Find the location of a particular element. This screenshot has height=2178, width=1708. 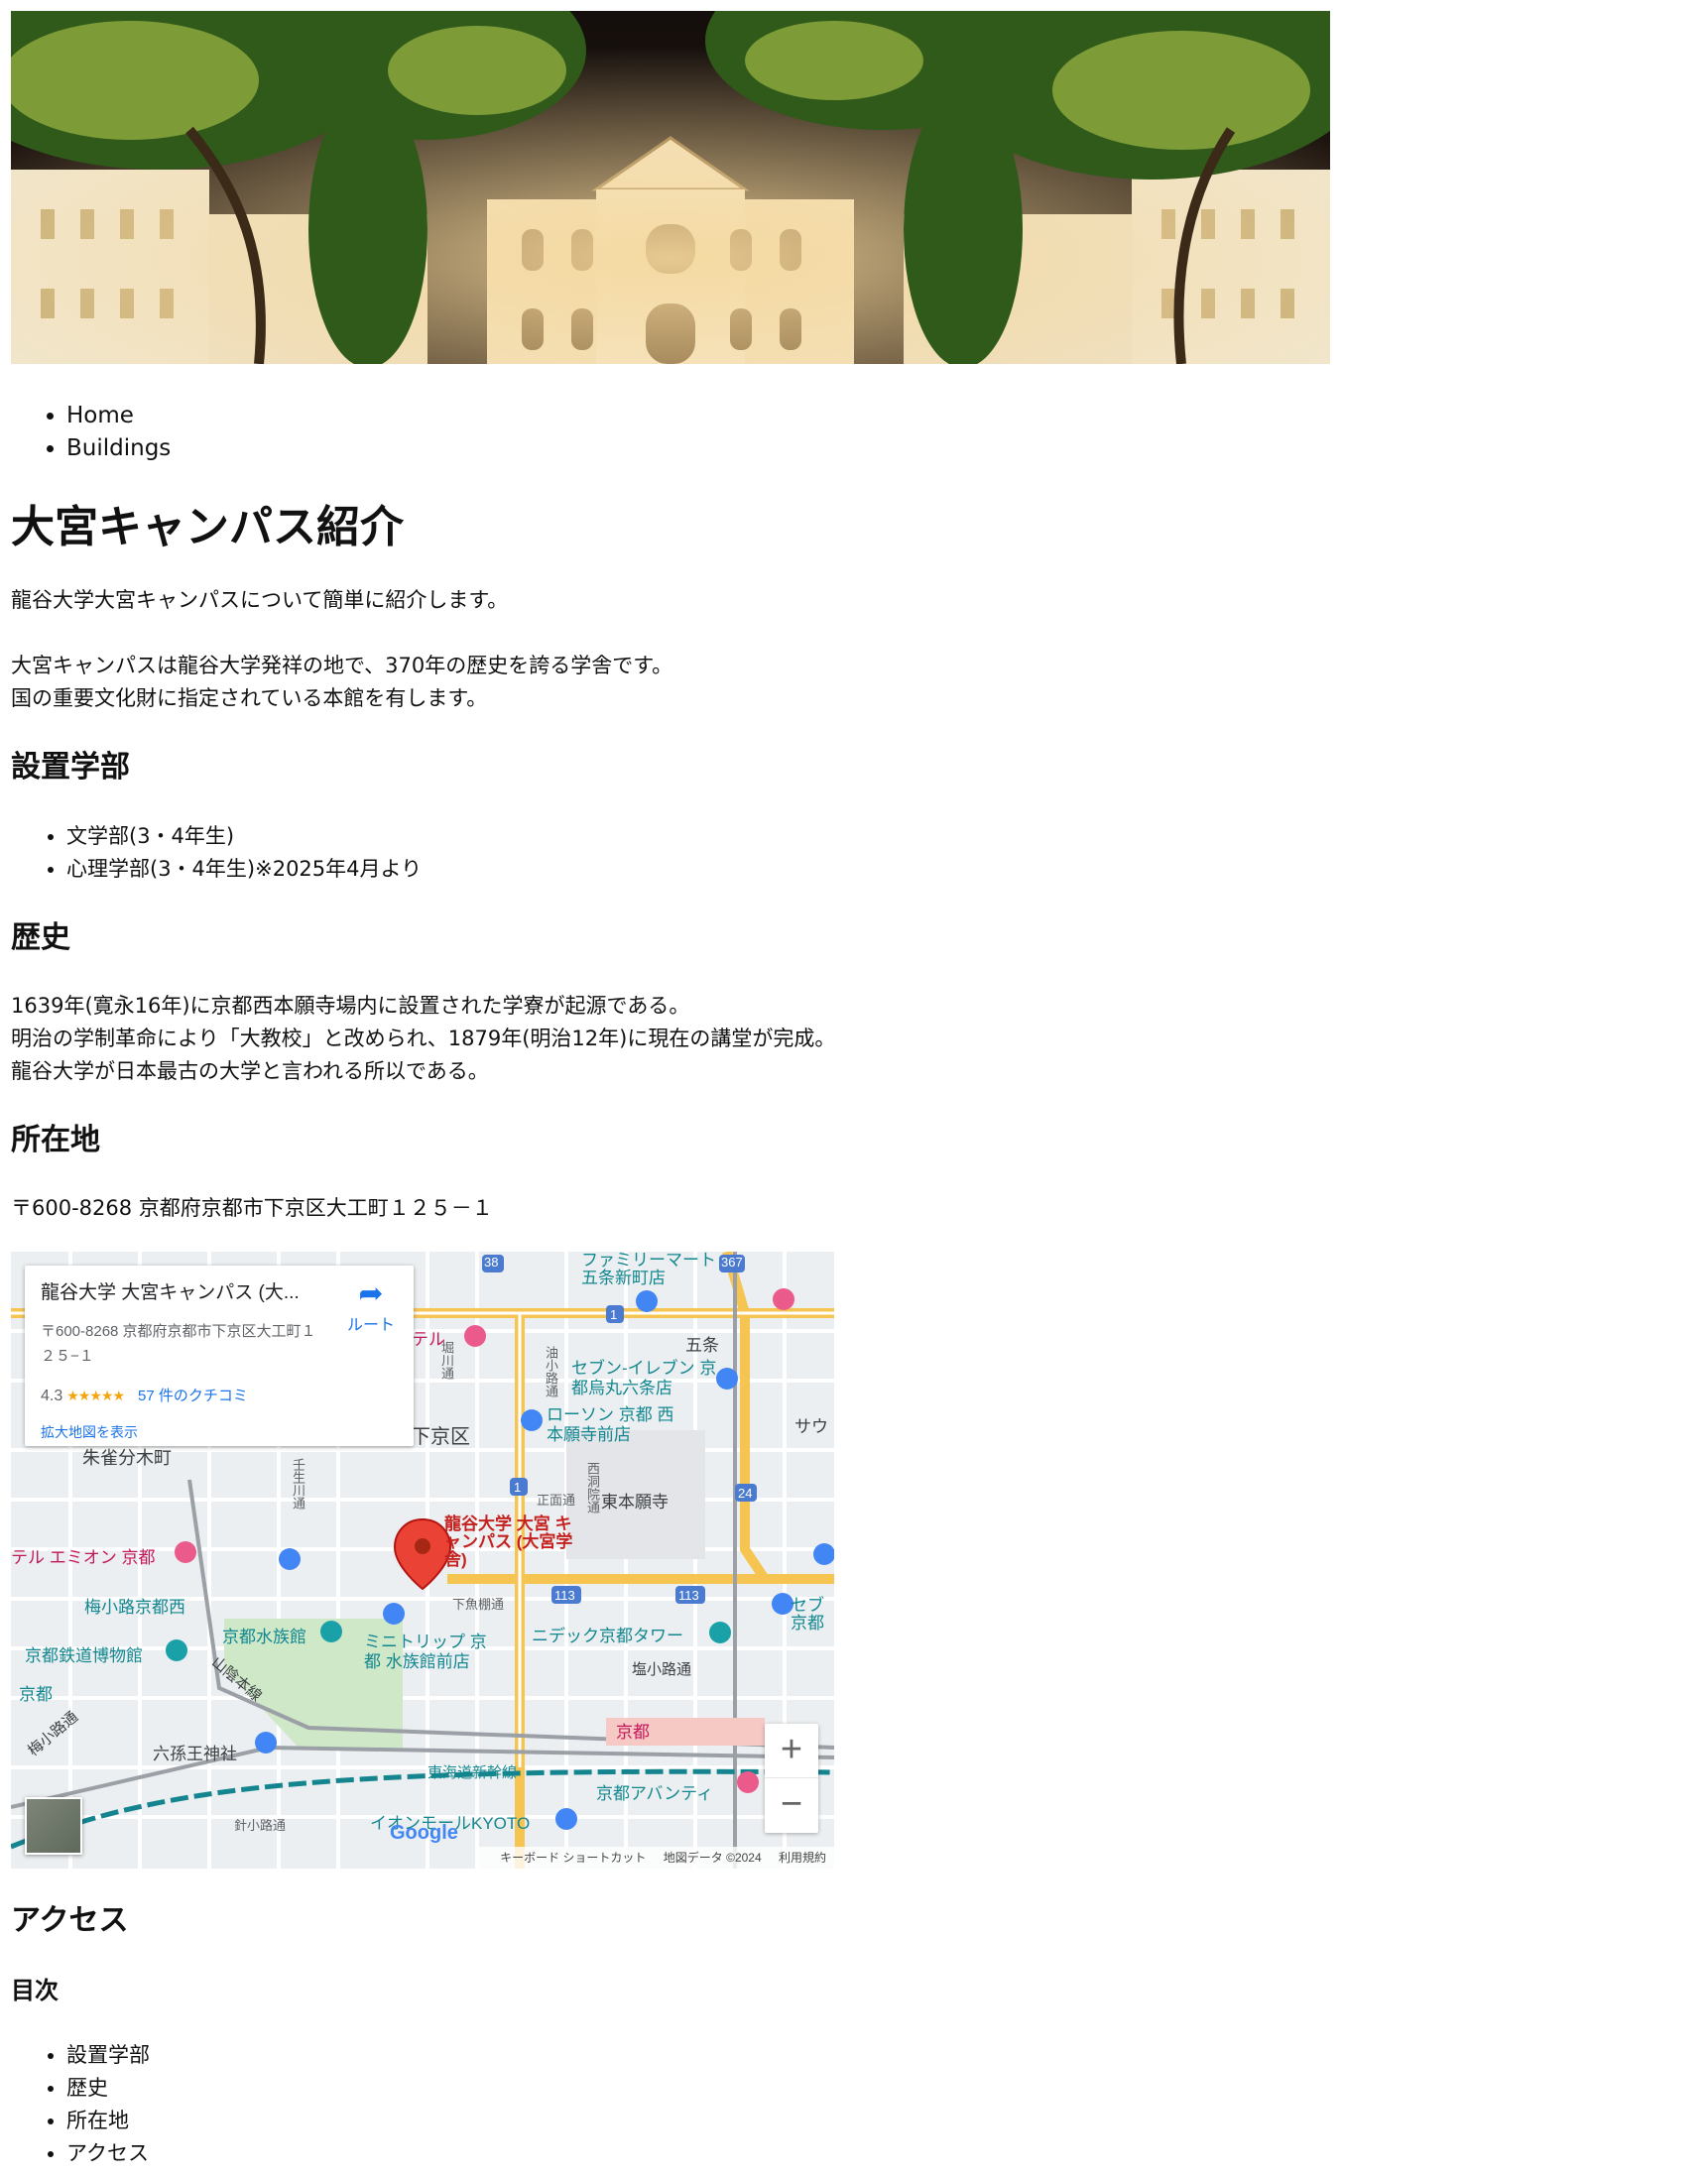

lead-text: 龍谷大学大宮キャンパスについて簡単に紹介します。 is located at coordinates (260, 600).